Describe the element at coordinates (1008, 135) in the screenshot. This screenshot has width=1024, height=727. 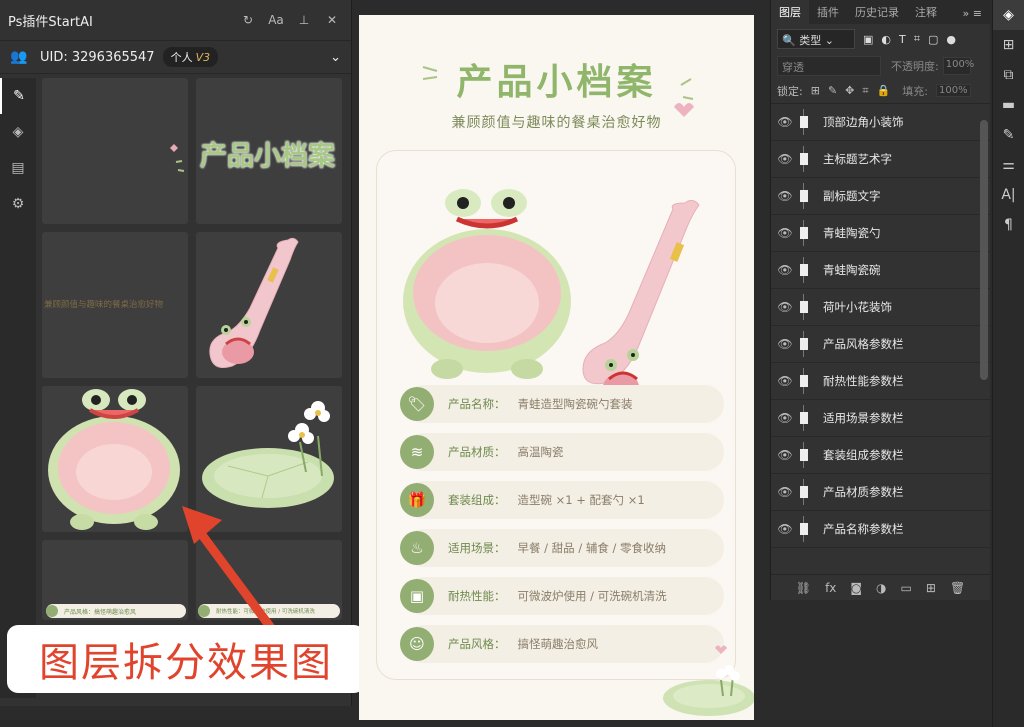
I see `brush-icon: ✎` at that location.